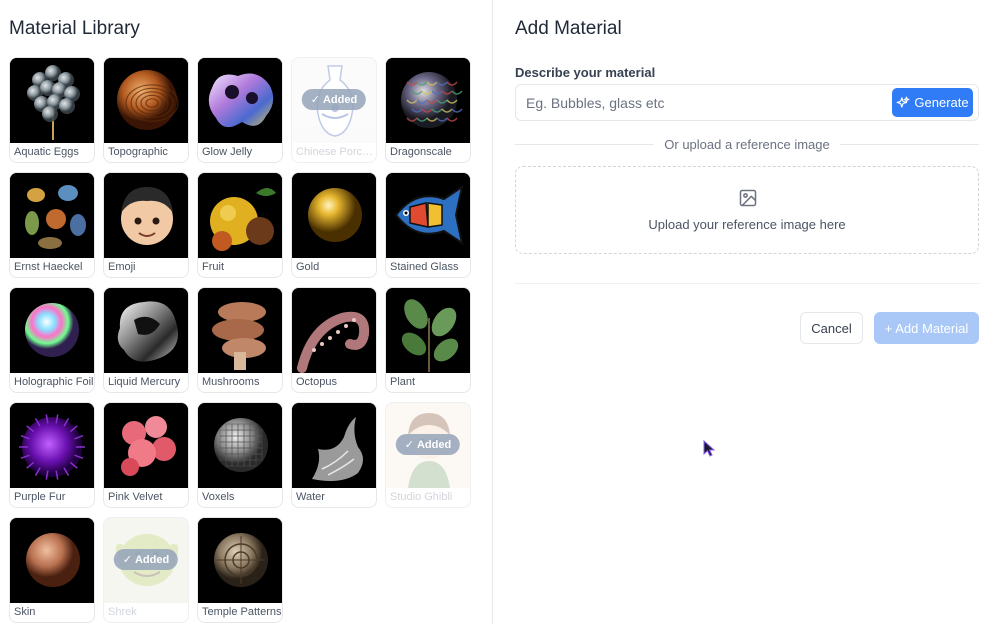 Image resolution: width=1000 pixels, height=624 pixels. Describe the element at coordinates (146, 445) in the screenshot. I see `pink-velvet-thumb` at that location.